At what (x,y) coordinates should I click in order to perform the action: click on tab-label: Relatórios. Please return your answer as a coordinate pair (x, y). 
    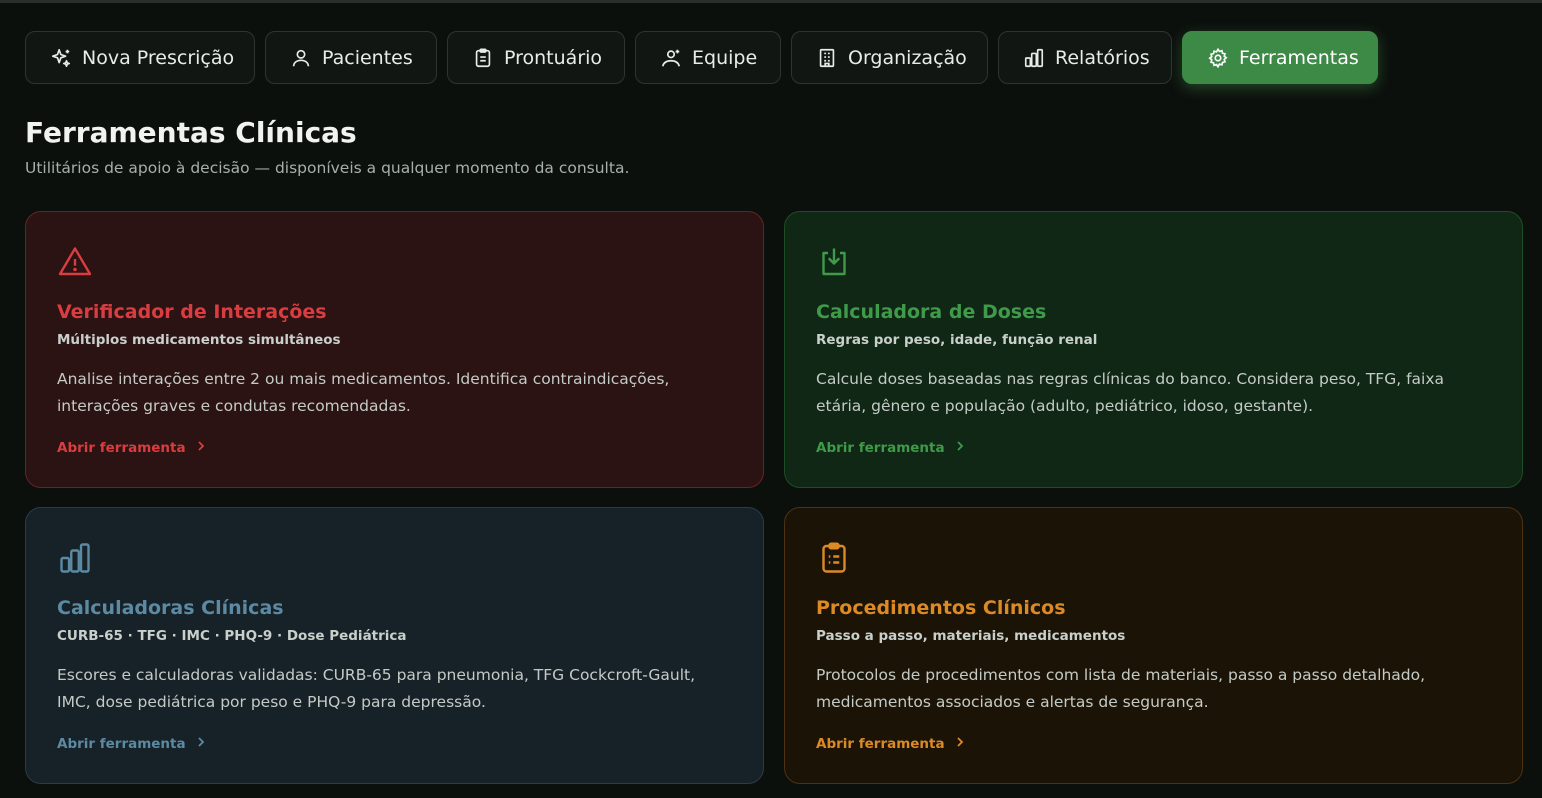
    Looking at the image, I should click on (1102, 57).